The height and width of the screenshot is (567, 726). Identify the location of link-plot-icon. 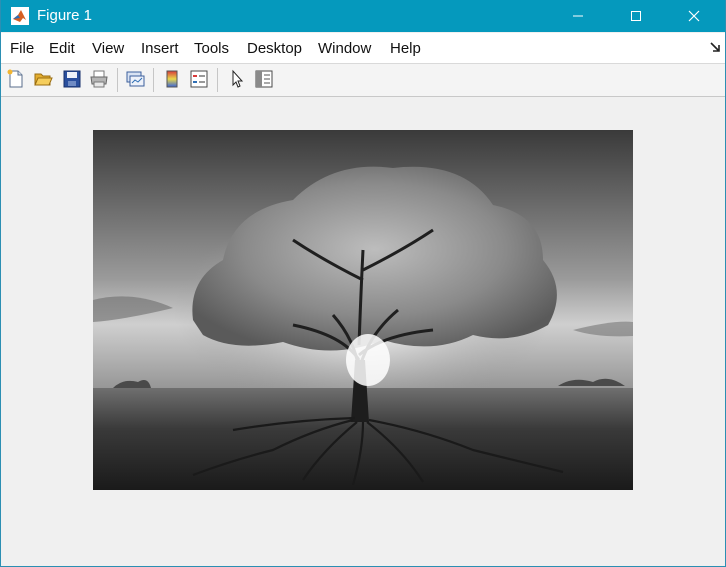
(135, 79).